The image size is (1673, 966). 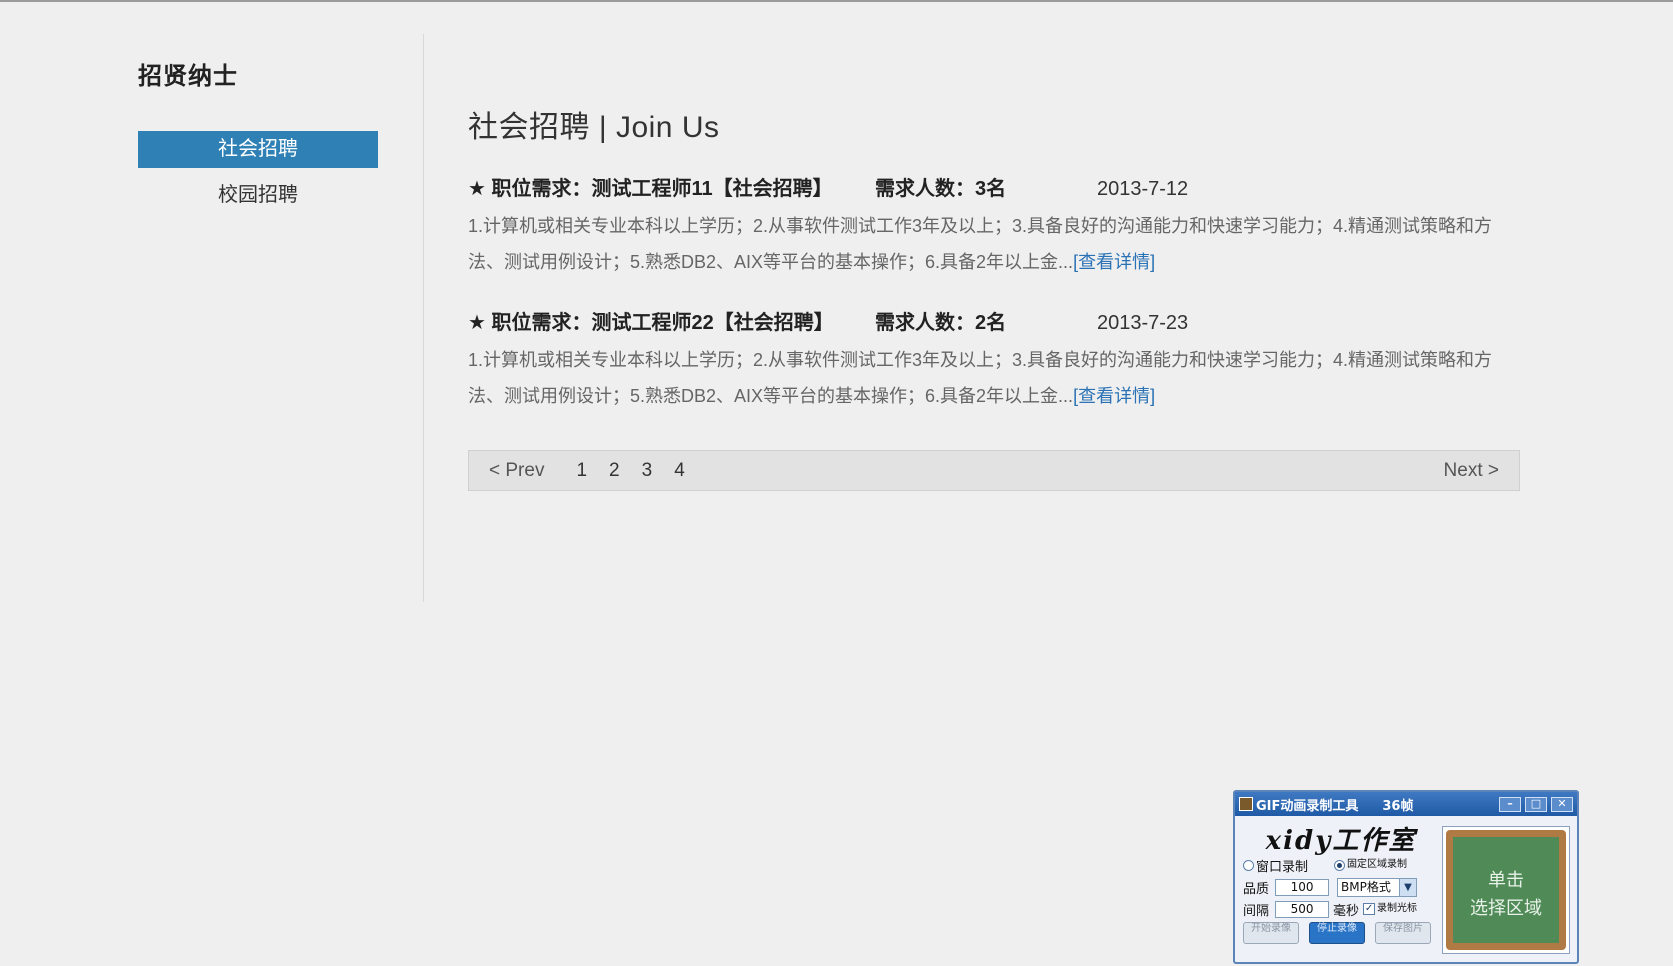 I want to click on job-headcount: 需求人数：2名, so click(x=941, y=323).